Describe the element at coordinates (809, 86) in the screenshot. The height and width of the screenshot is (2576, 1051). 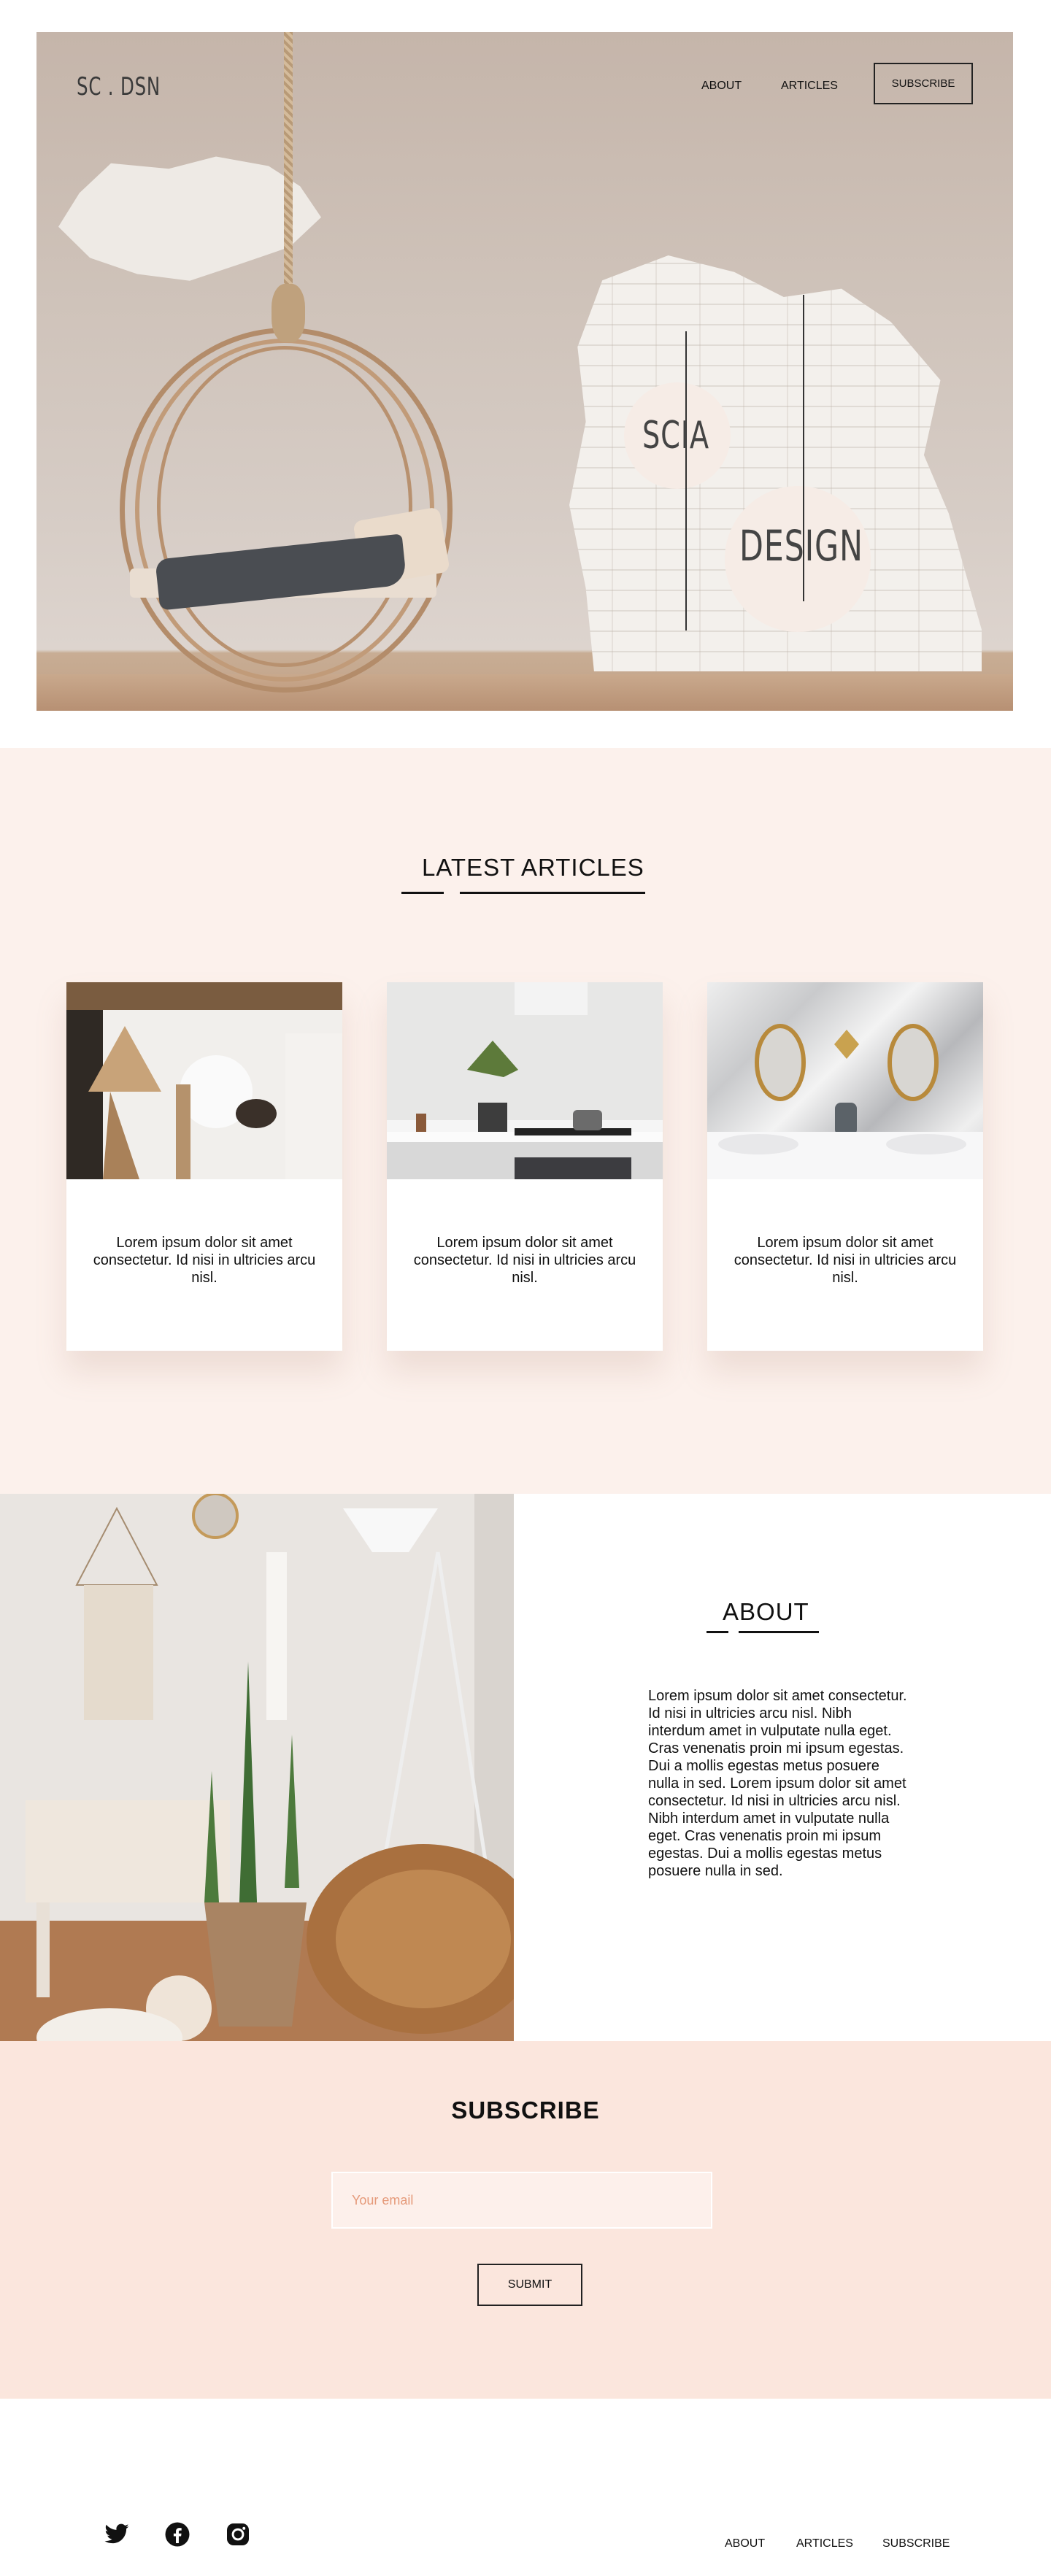
I see `nav-articles: ARTICLES` at that location.